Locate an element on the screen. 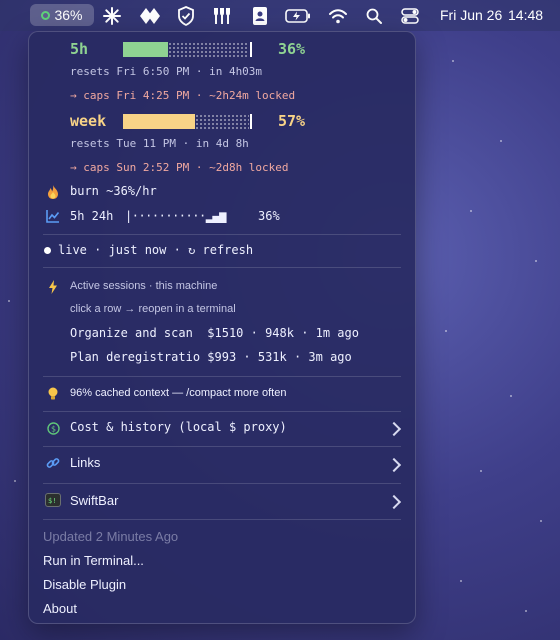  menu-bar: 36% Fri Jun 26 14:48 is located at coordinates (280, 15).